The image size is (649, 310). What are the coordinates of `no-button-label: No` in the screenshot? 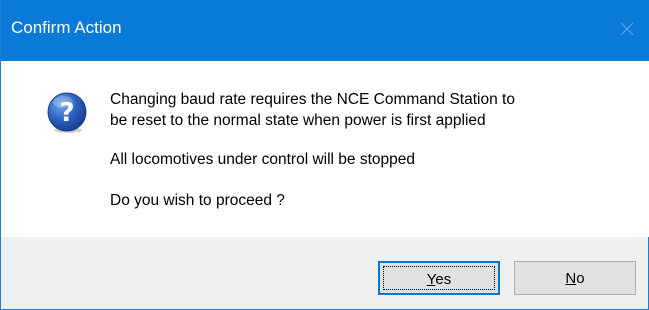 It's located at (575, 278).